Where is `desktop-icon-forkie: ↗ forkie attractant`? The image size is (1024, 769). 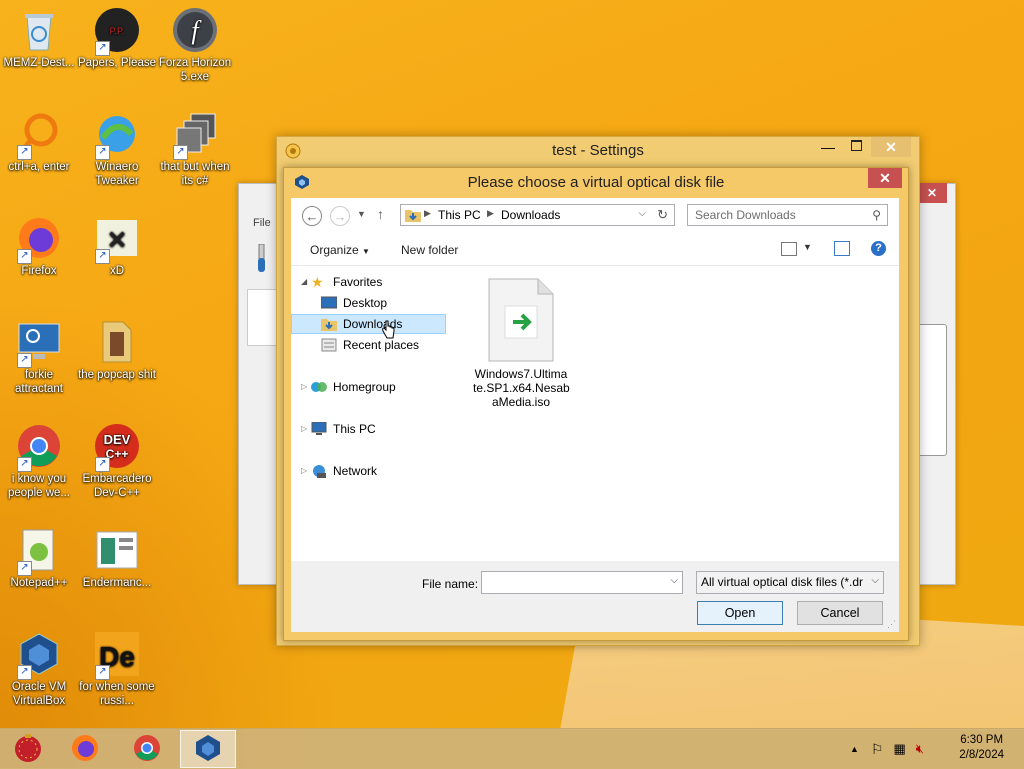 desktop-icon-forkie: ↗ forkie attractant is located at coordinates (39, 357).